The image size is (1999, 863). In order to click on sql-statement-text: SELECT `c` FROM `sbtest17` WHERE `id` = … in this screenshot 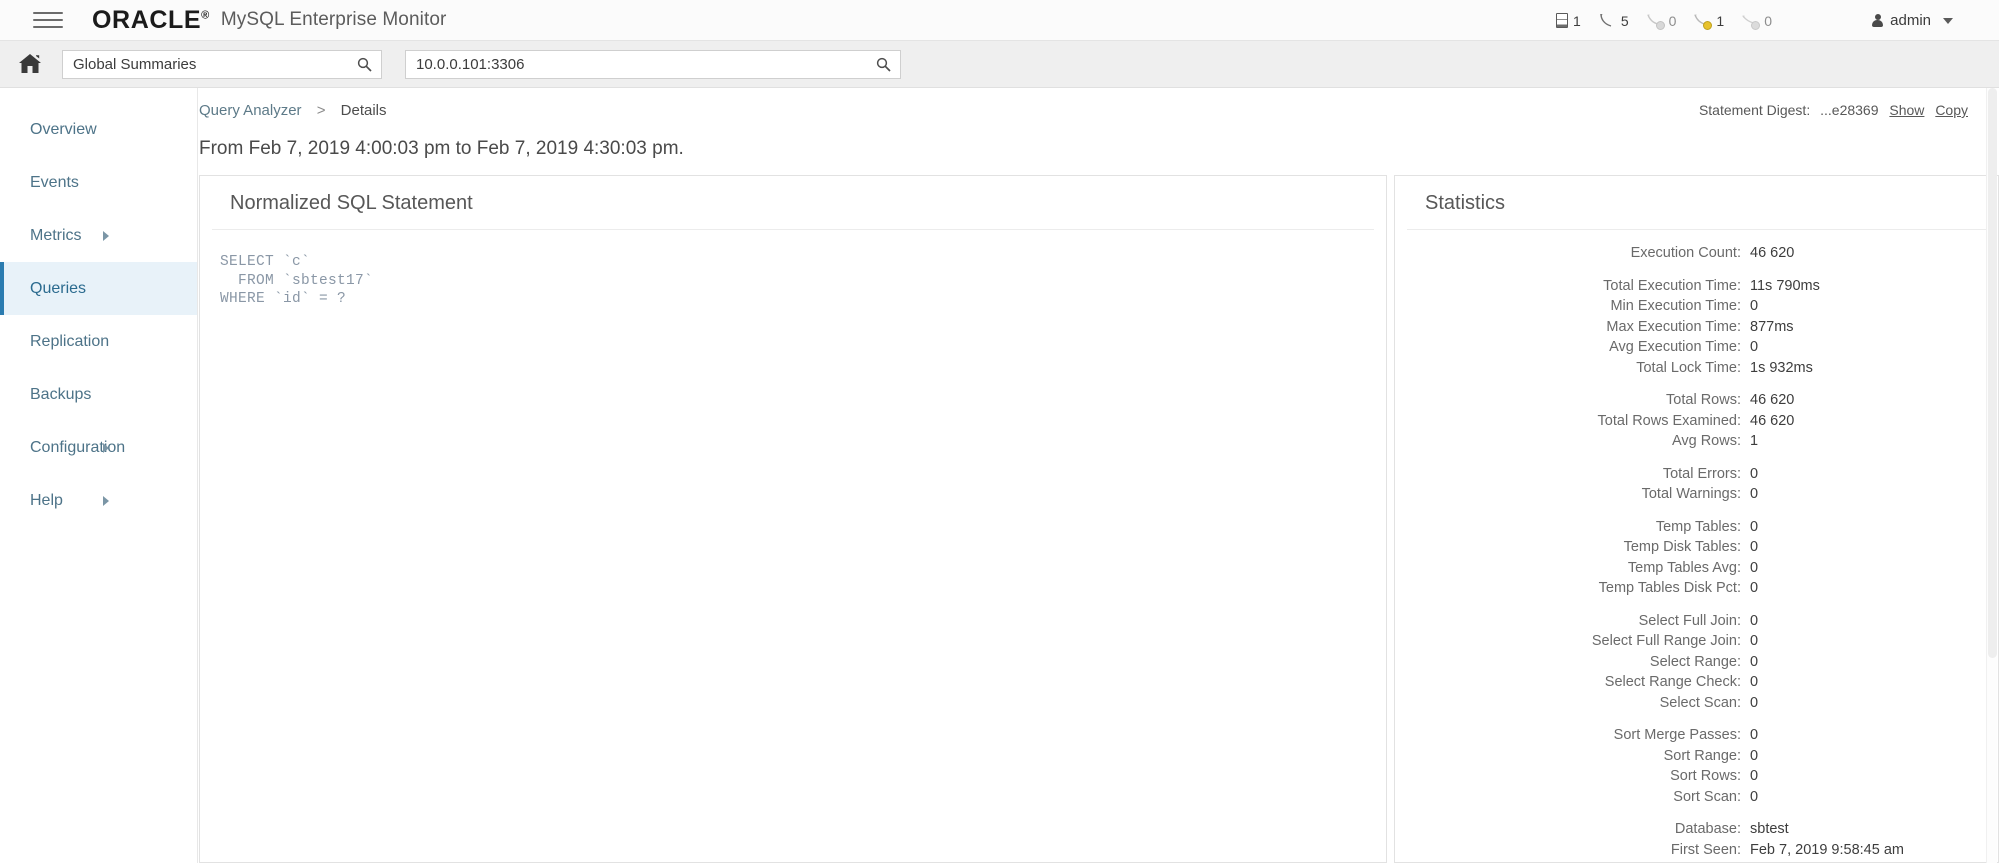, I will do `click(297, 280)`.